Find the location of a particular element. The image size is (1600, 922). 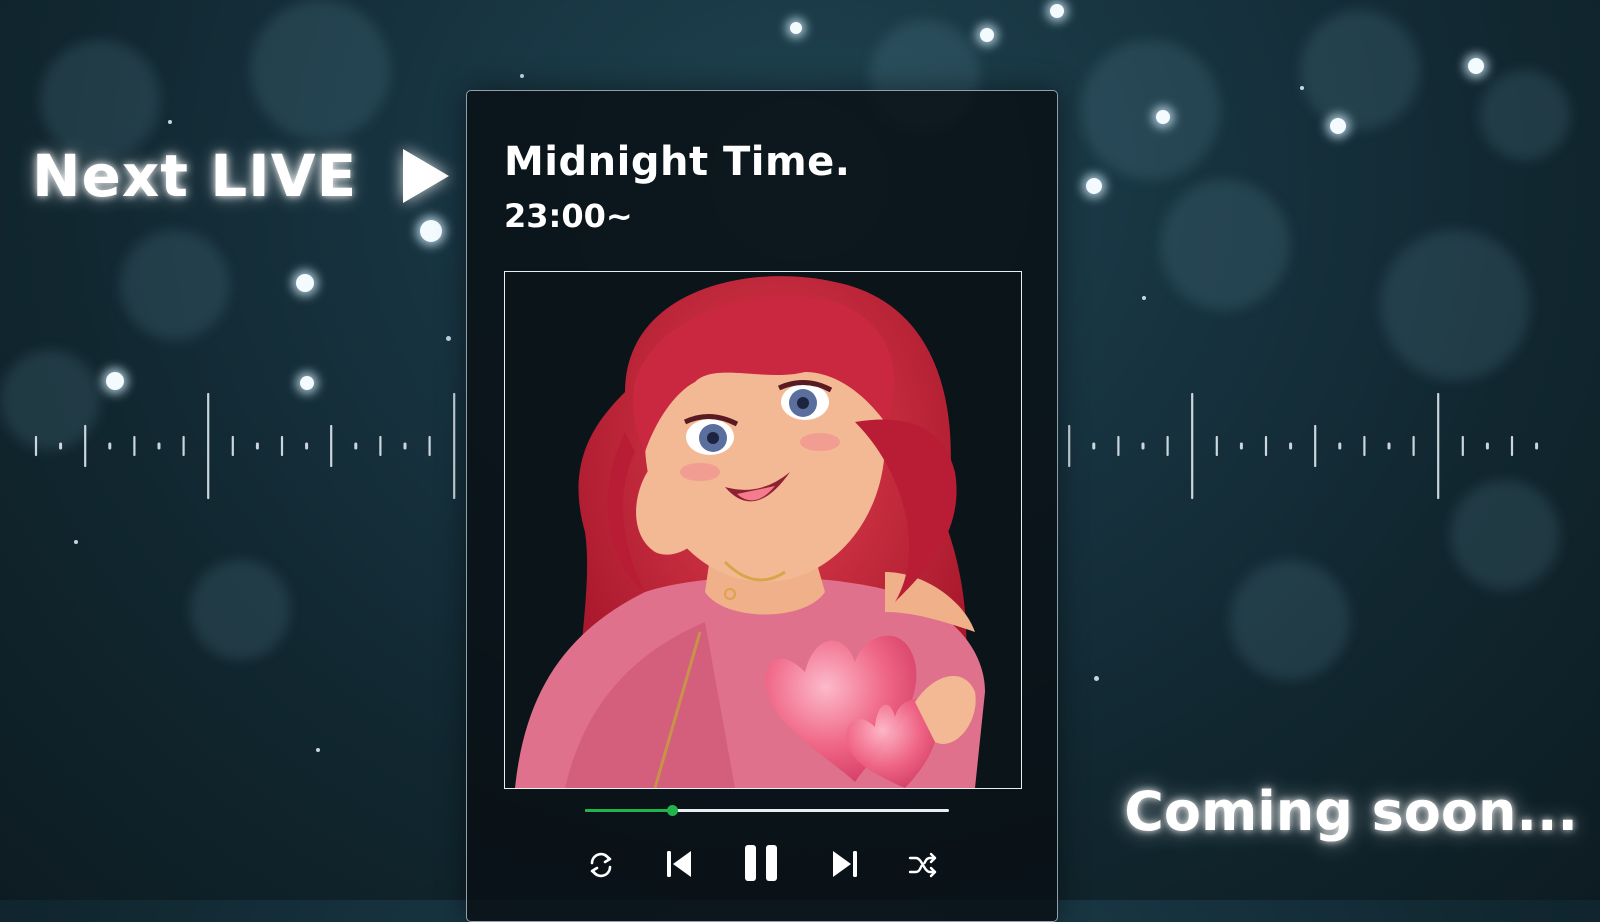

skip-previous-icon is located at coordinates (679, 864).